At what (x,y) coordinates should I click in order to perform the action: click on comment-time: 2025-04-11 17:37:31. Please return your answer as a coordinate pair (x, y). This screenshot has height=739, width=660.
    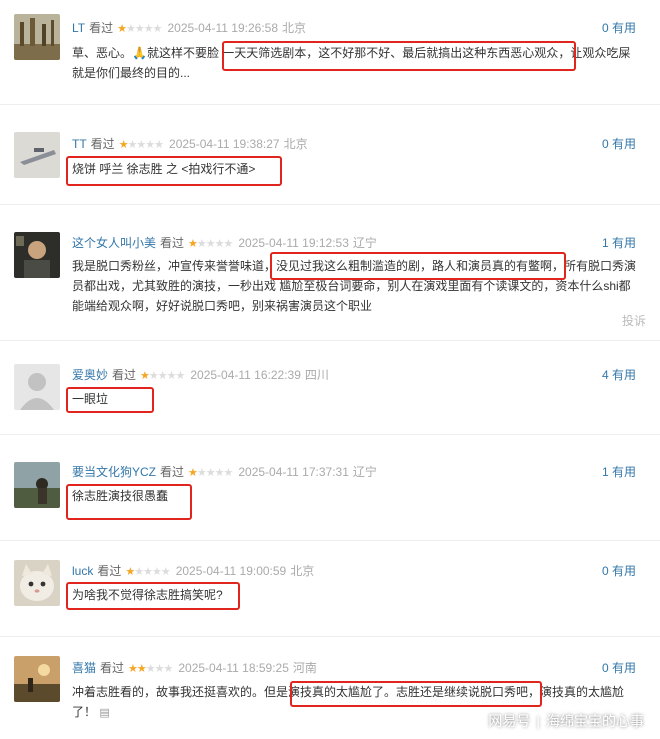
    Looking at the image, I should click on (293, 472).